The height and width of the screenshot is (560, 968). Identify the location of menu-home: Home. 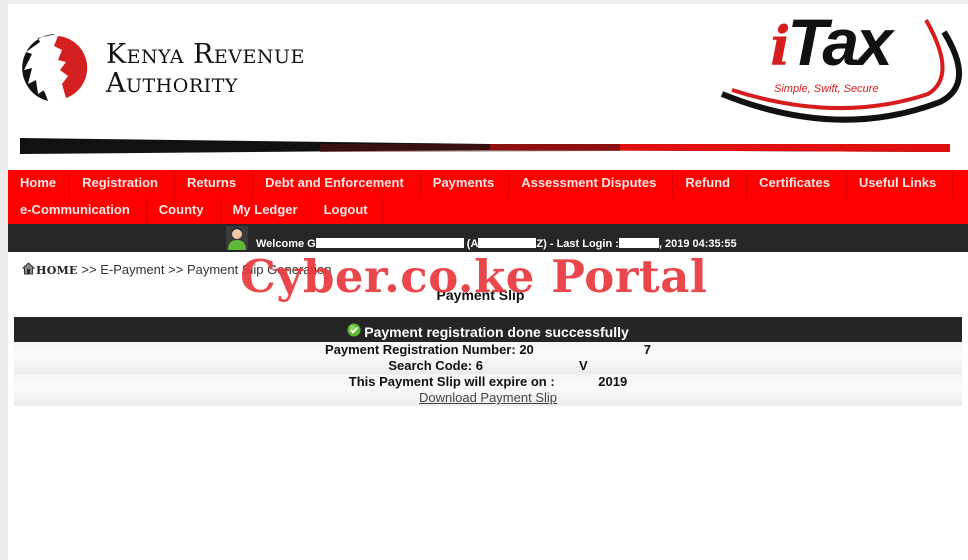
(39, 183).